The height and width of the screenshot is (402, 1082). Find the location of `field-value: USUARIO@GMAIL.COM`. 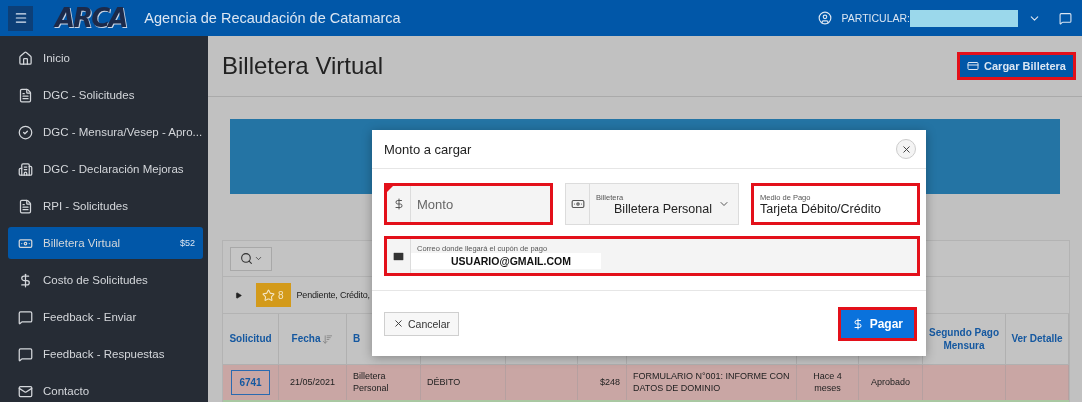

field-value: USUARIO@GMAIL.COM is located at coordinates (506, 260).